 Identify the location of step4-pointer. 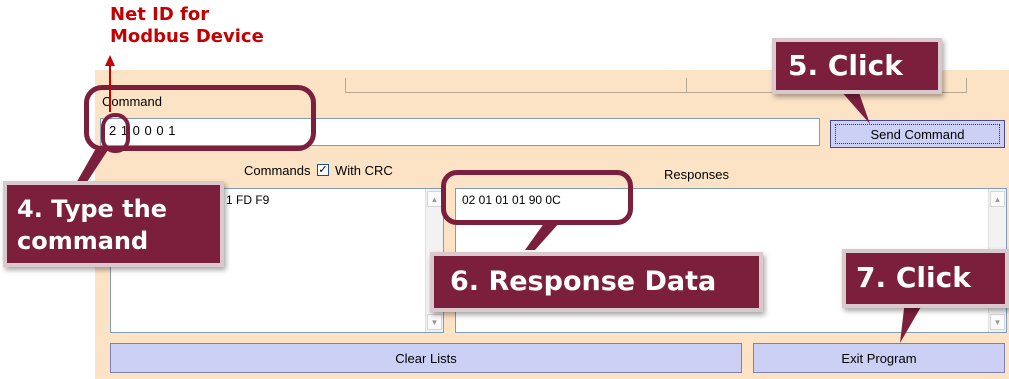
(91, 167).